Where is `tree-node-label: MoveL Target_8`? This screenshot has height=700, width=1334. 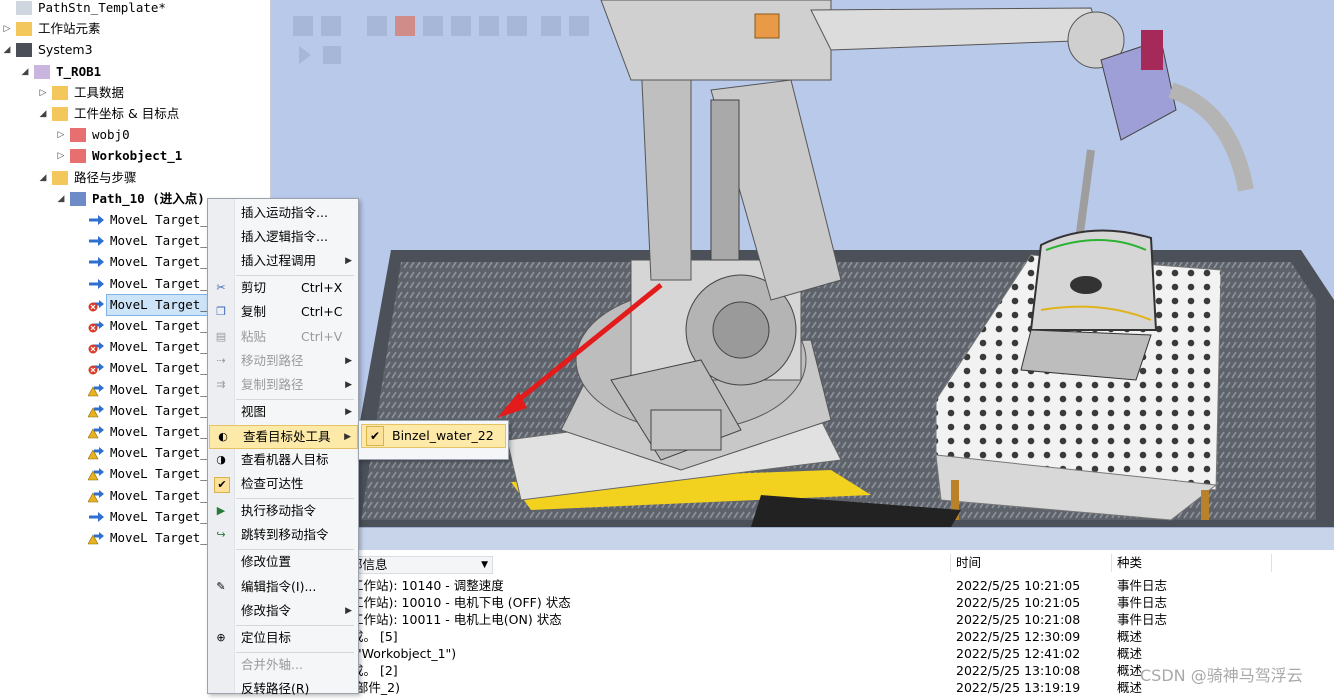 tree-node-label: MoveL Target_8 is located at coordinates (163, 368).